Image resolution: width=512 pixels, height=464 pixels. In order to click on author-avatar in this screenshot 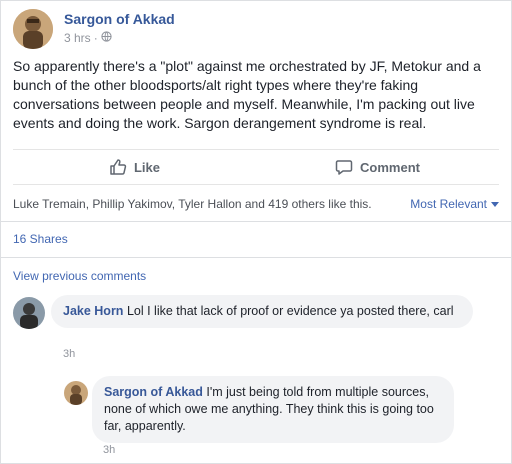, I will do `click(33, 29)`.